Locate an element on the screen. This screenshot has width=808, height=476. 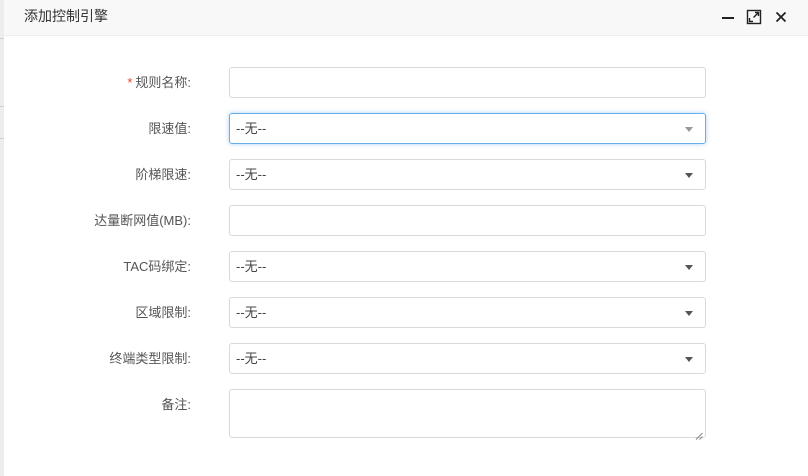
tac-binding-label: TAC码绑定: is located at coordinates (157, 266).